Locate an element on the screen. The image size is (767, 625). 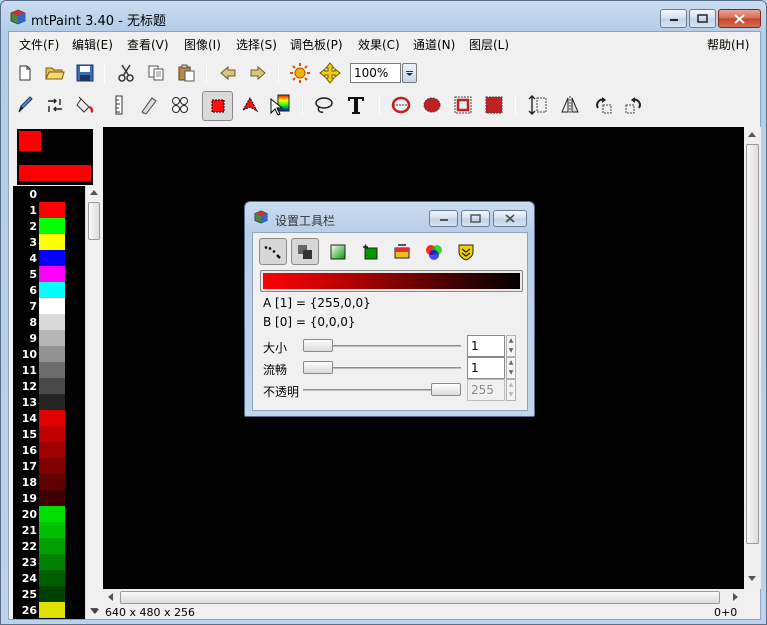
palette-entry: 11 is located at coordinates (41, 370).